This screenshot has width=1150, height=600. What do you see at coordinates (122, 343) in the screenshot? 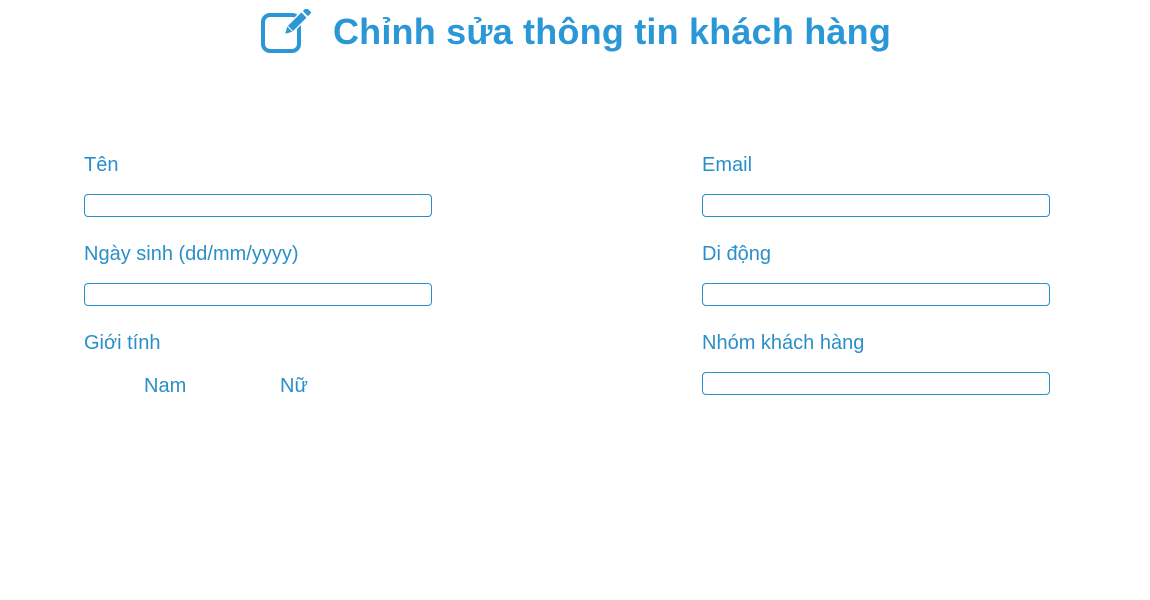
I see `gender-label: Giới tính` at bounding box center [122, 343].